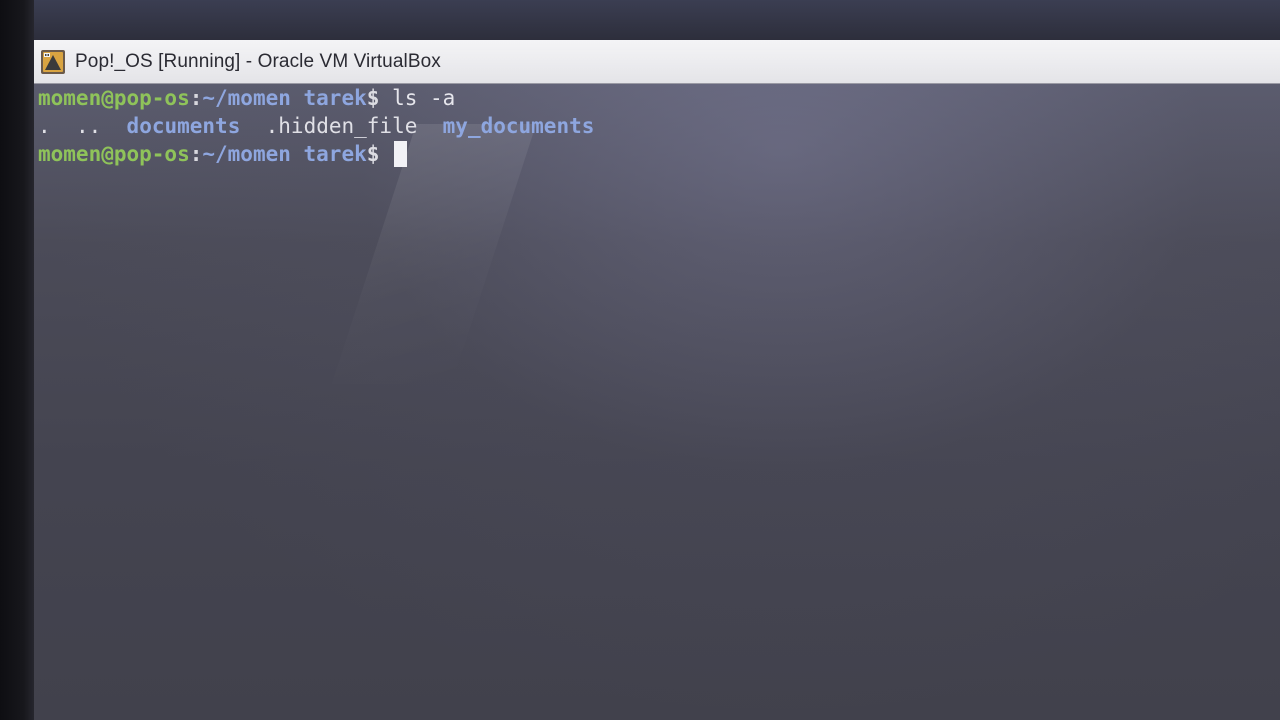  Describe the element at coordinates (341, 126) in the screenshot. I see `ls-entry-hidden-file: .hidden_file` at that location.